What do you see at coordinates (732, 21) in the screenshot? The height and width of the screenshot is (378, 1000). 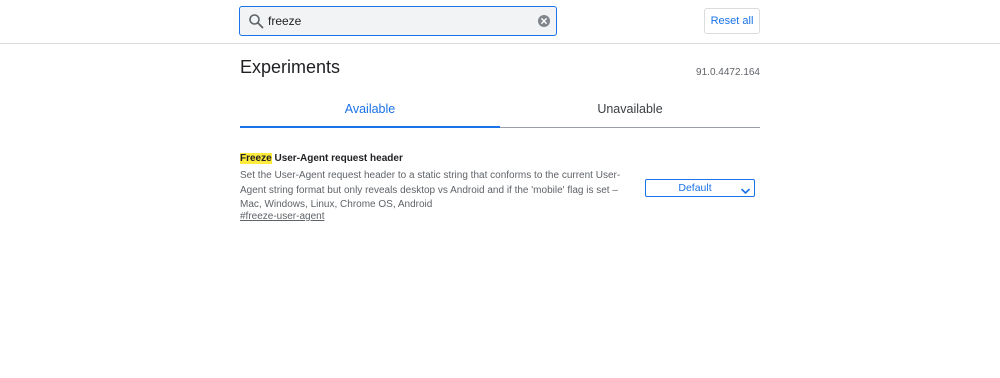 I see `reset-all-button: Reset all` at bounding box center [732, 21].